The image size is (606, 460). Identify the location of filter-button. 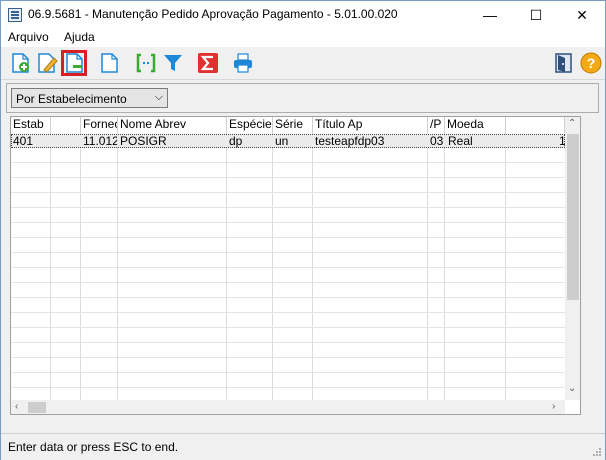
(173, 63).